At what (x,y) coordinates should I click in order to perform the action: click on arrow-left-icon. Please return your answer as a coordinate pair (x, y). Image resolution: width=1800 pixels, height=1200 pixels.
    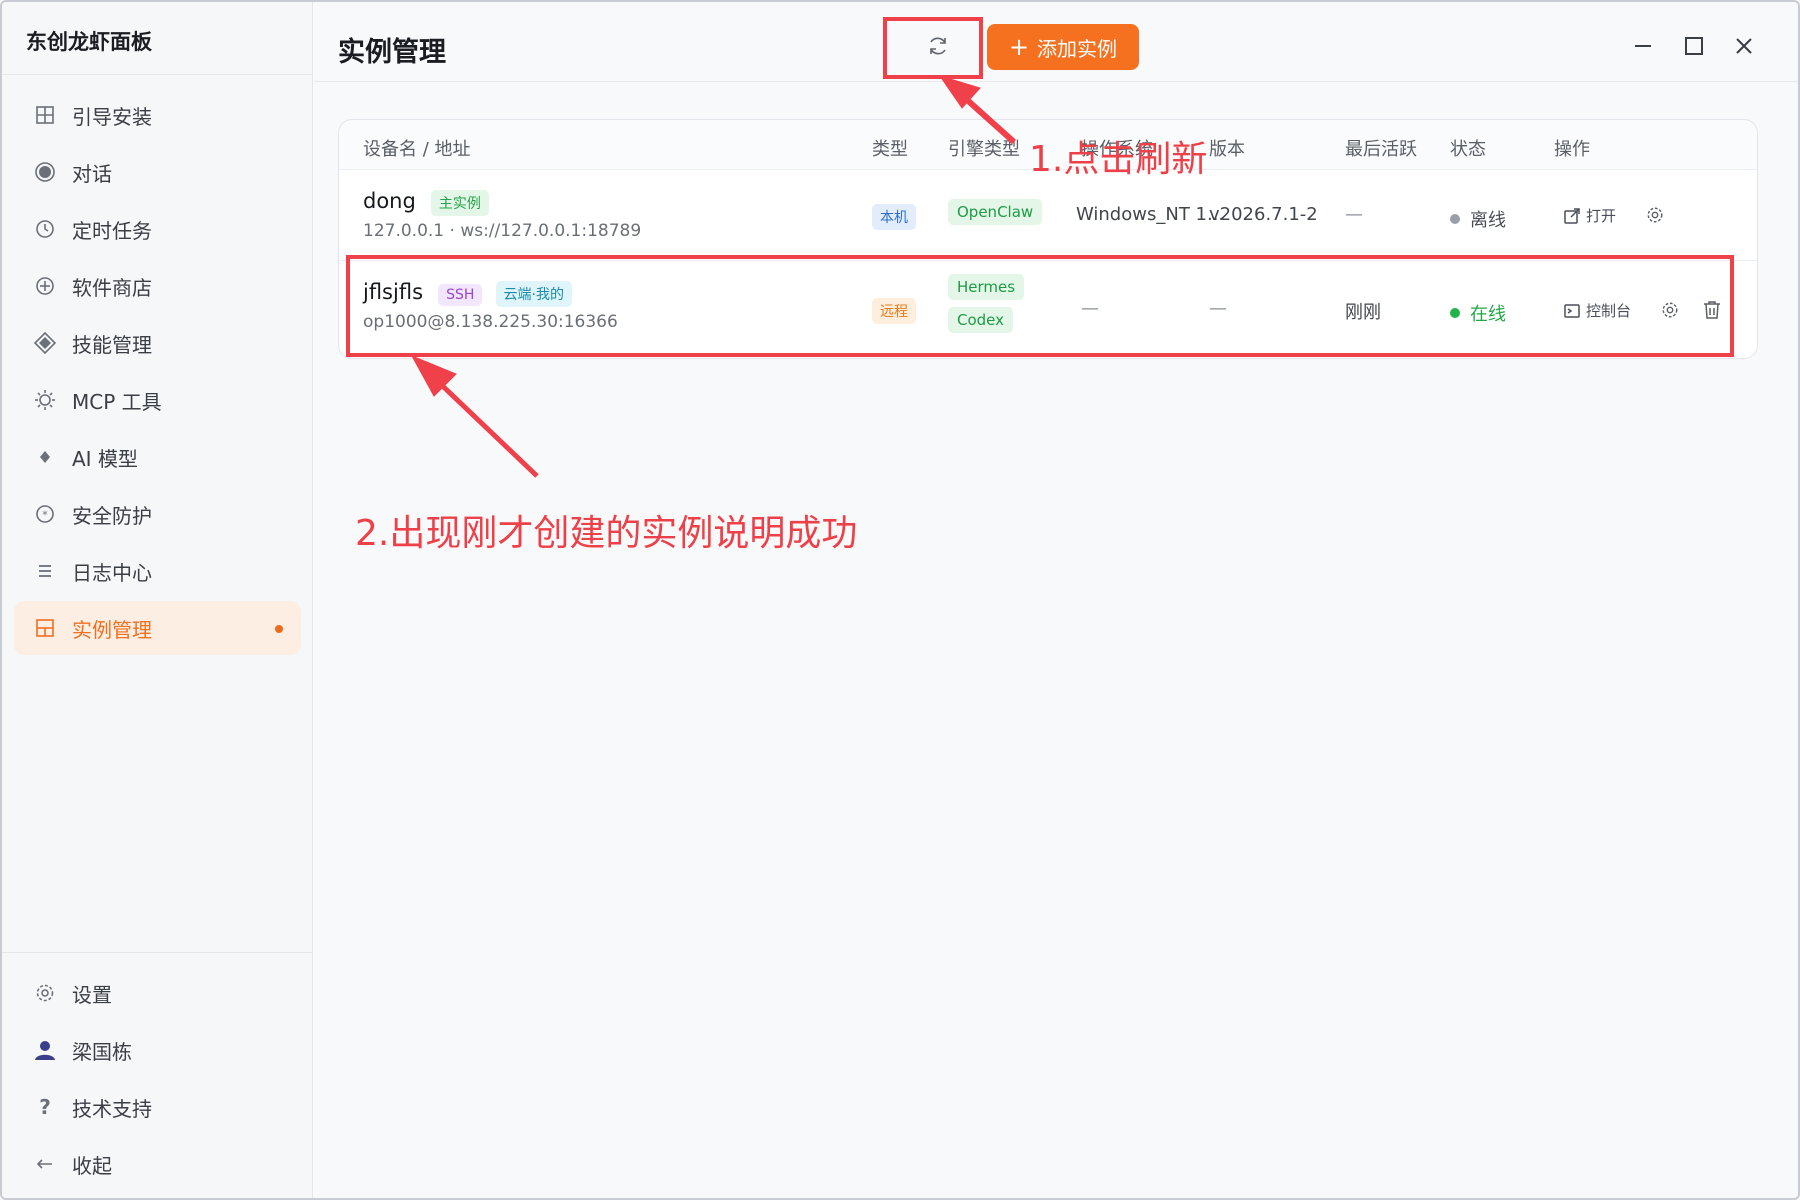
    Looking at the image, I should click on (45, 1164).